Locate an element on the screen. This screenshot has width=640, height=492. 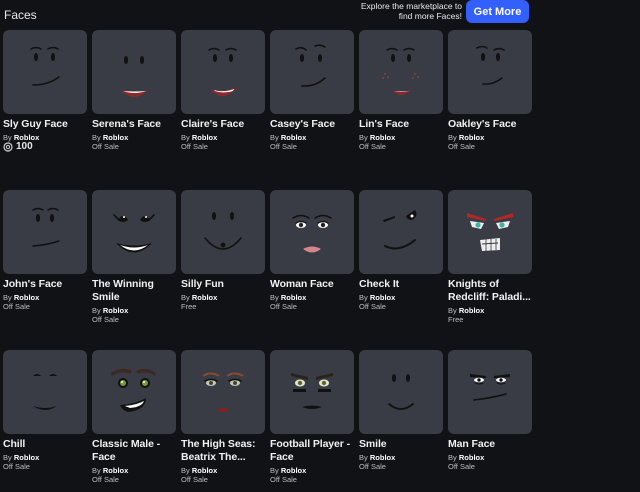
winning-smile-icon is located at coordinates (134, 232).